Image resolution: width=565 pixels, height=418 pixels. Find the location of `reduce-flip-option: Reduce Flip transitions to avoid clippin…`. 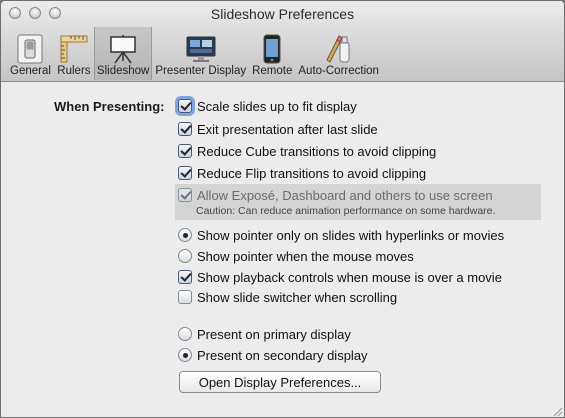

reduce-flip-option: Reduce Flip transitions to avoid clippin… is located at coordinates (302, 173).